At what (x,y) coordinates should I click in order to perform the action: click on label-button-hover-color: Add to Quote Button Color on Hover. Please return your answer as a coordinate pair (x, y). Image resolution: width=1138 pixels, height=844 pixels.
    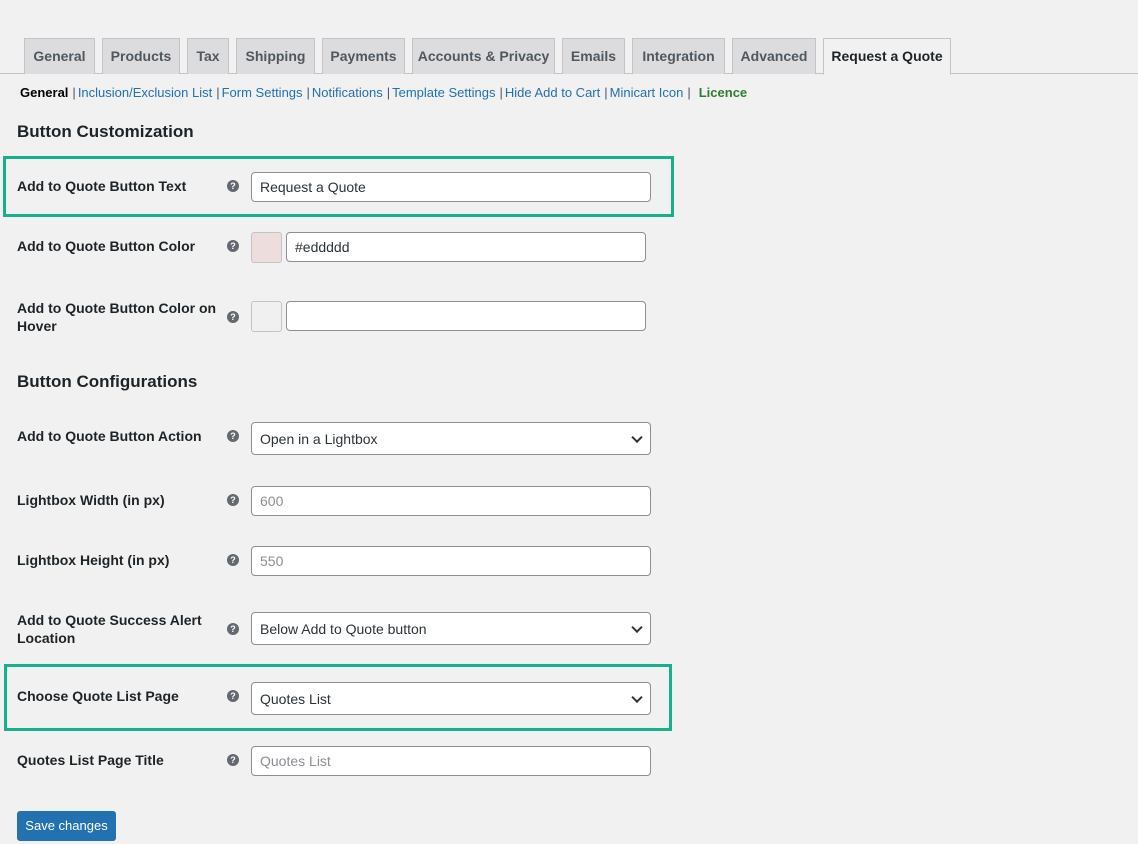
    Looking at the image, I should click on (117, 317).